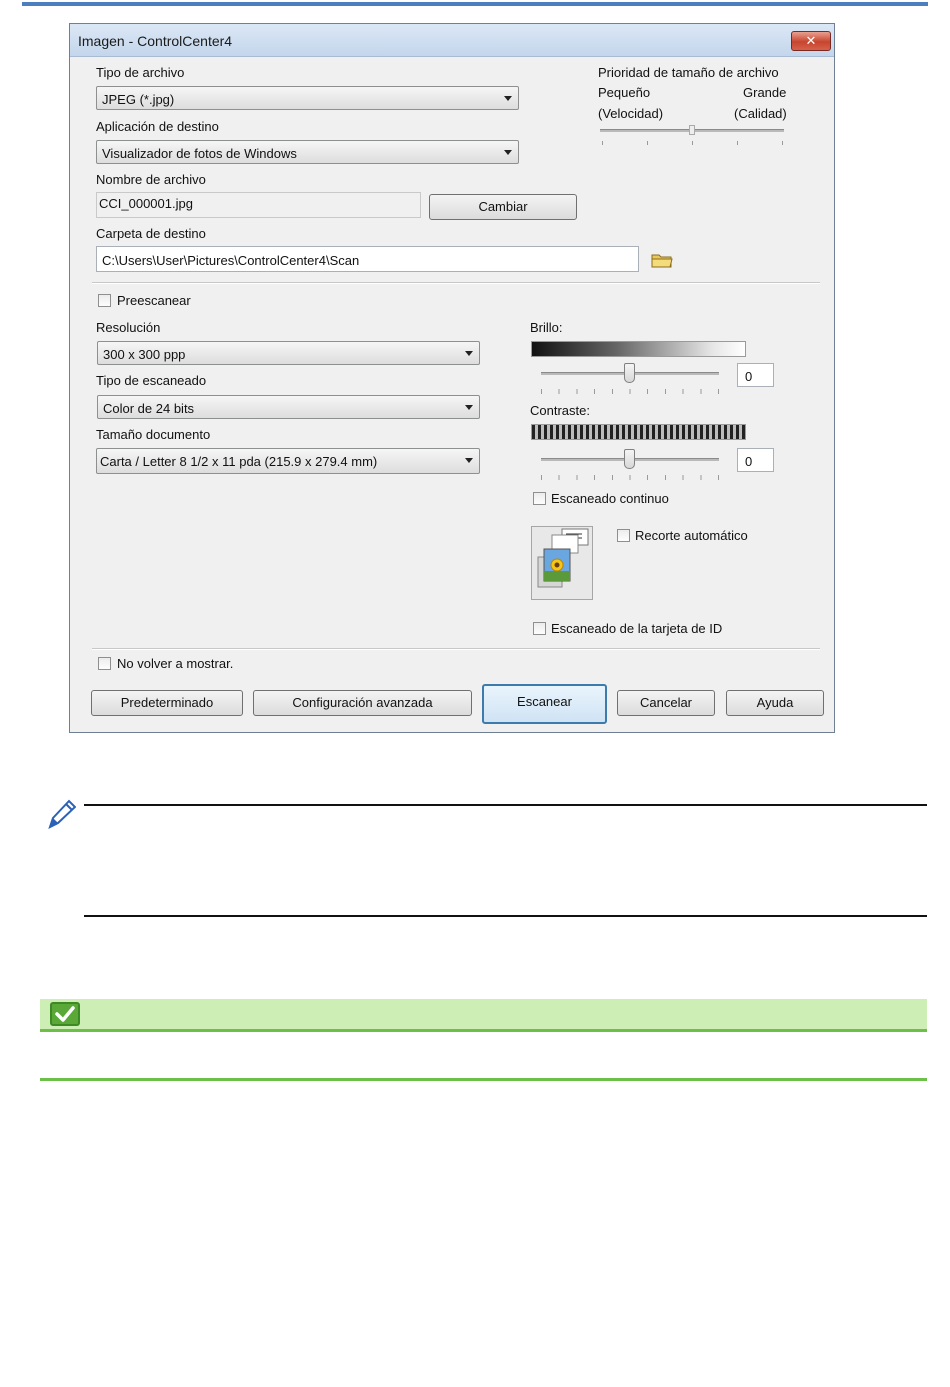 The image size is (950, 1387). I want to click on advanced-settings-button: Configuración avanzada, so click(362, 703).